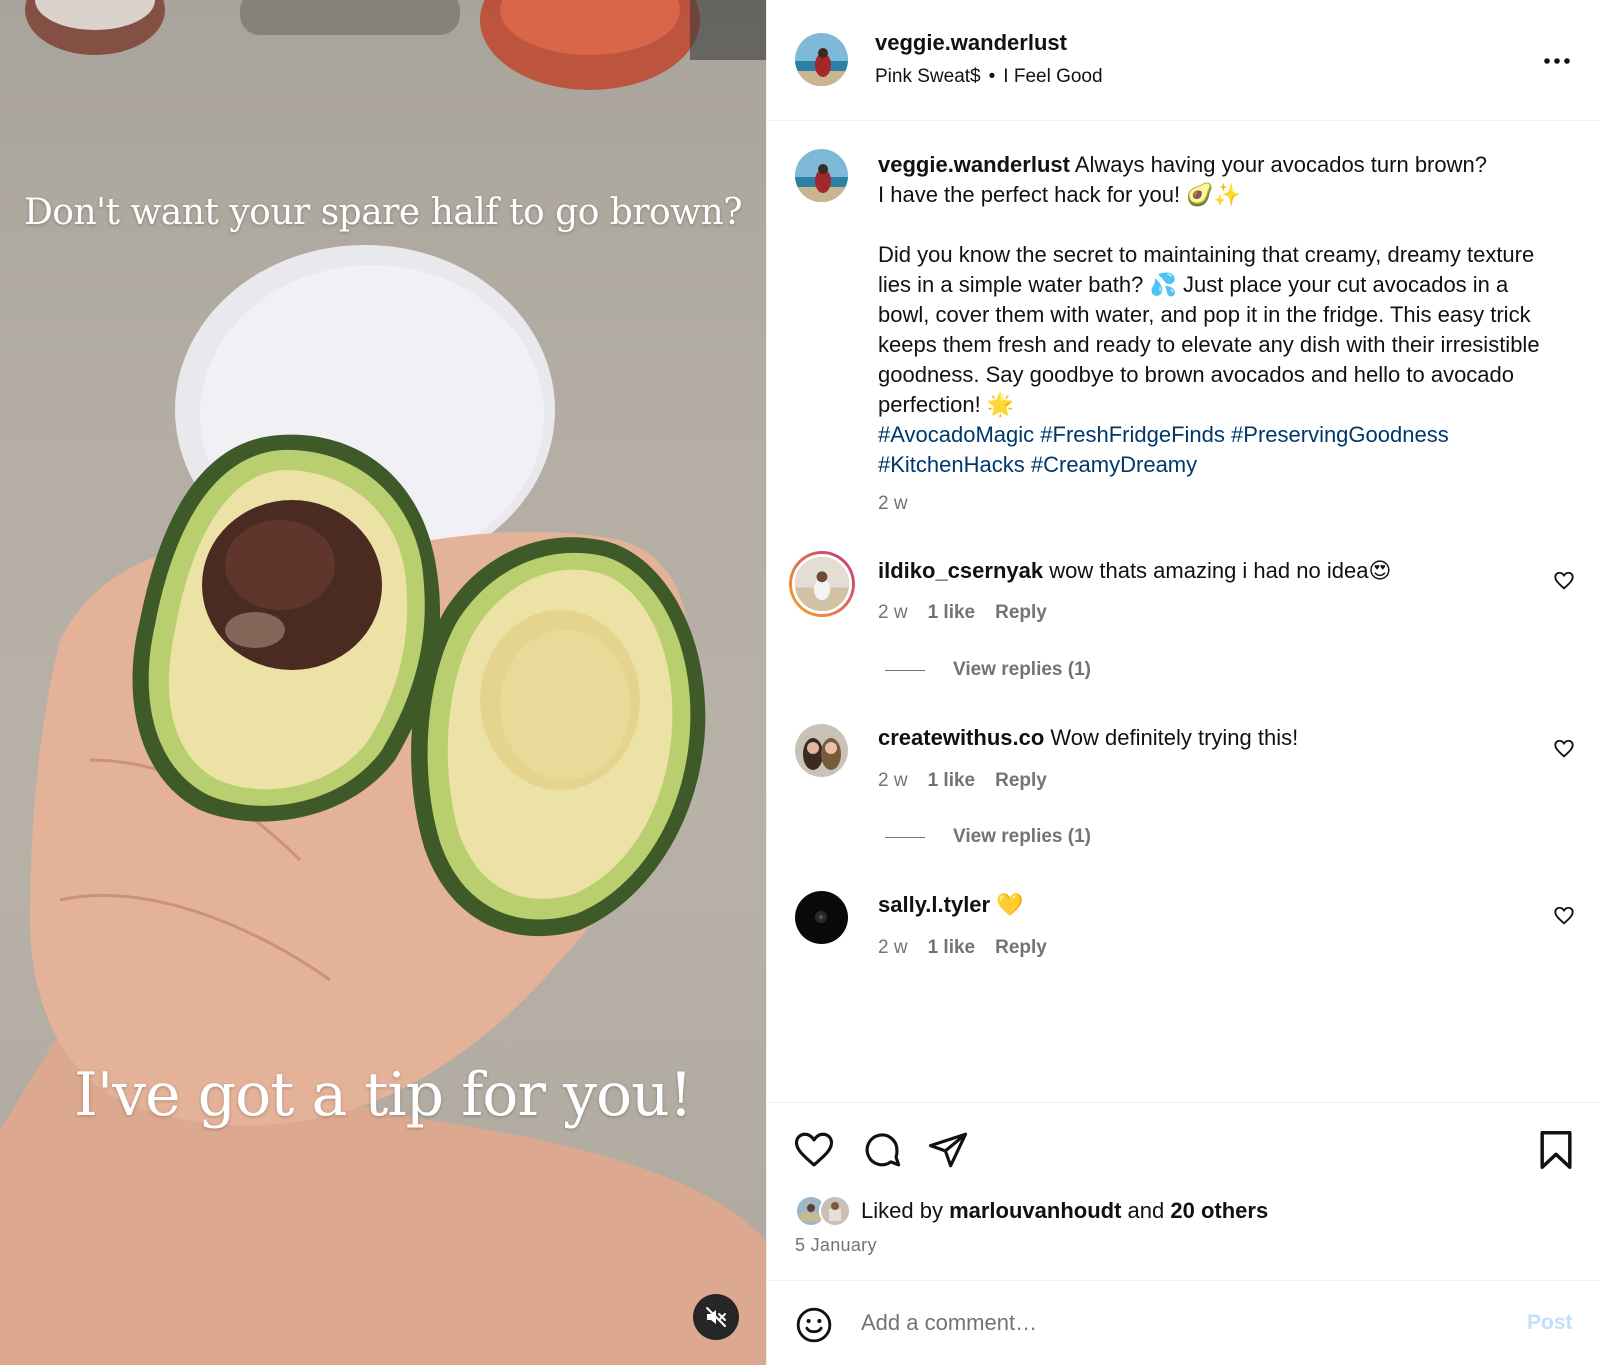 The height and width of the screenshot is (1365, 1600). I want to click on caption-line-1: Always having your avocados turn brown?, so click(1280, 164).